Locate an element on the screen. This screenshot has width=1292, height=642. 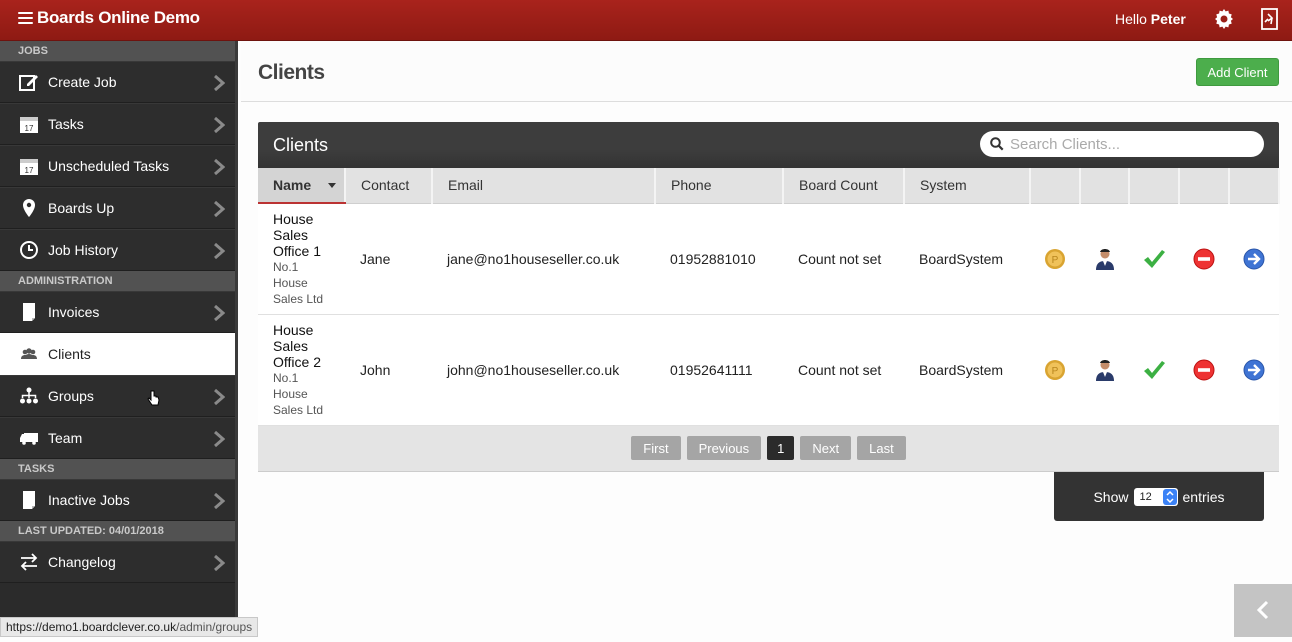
entries-per-page: Show 12 entries is located at coordinates (1159, 496).